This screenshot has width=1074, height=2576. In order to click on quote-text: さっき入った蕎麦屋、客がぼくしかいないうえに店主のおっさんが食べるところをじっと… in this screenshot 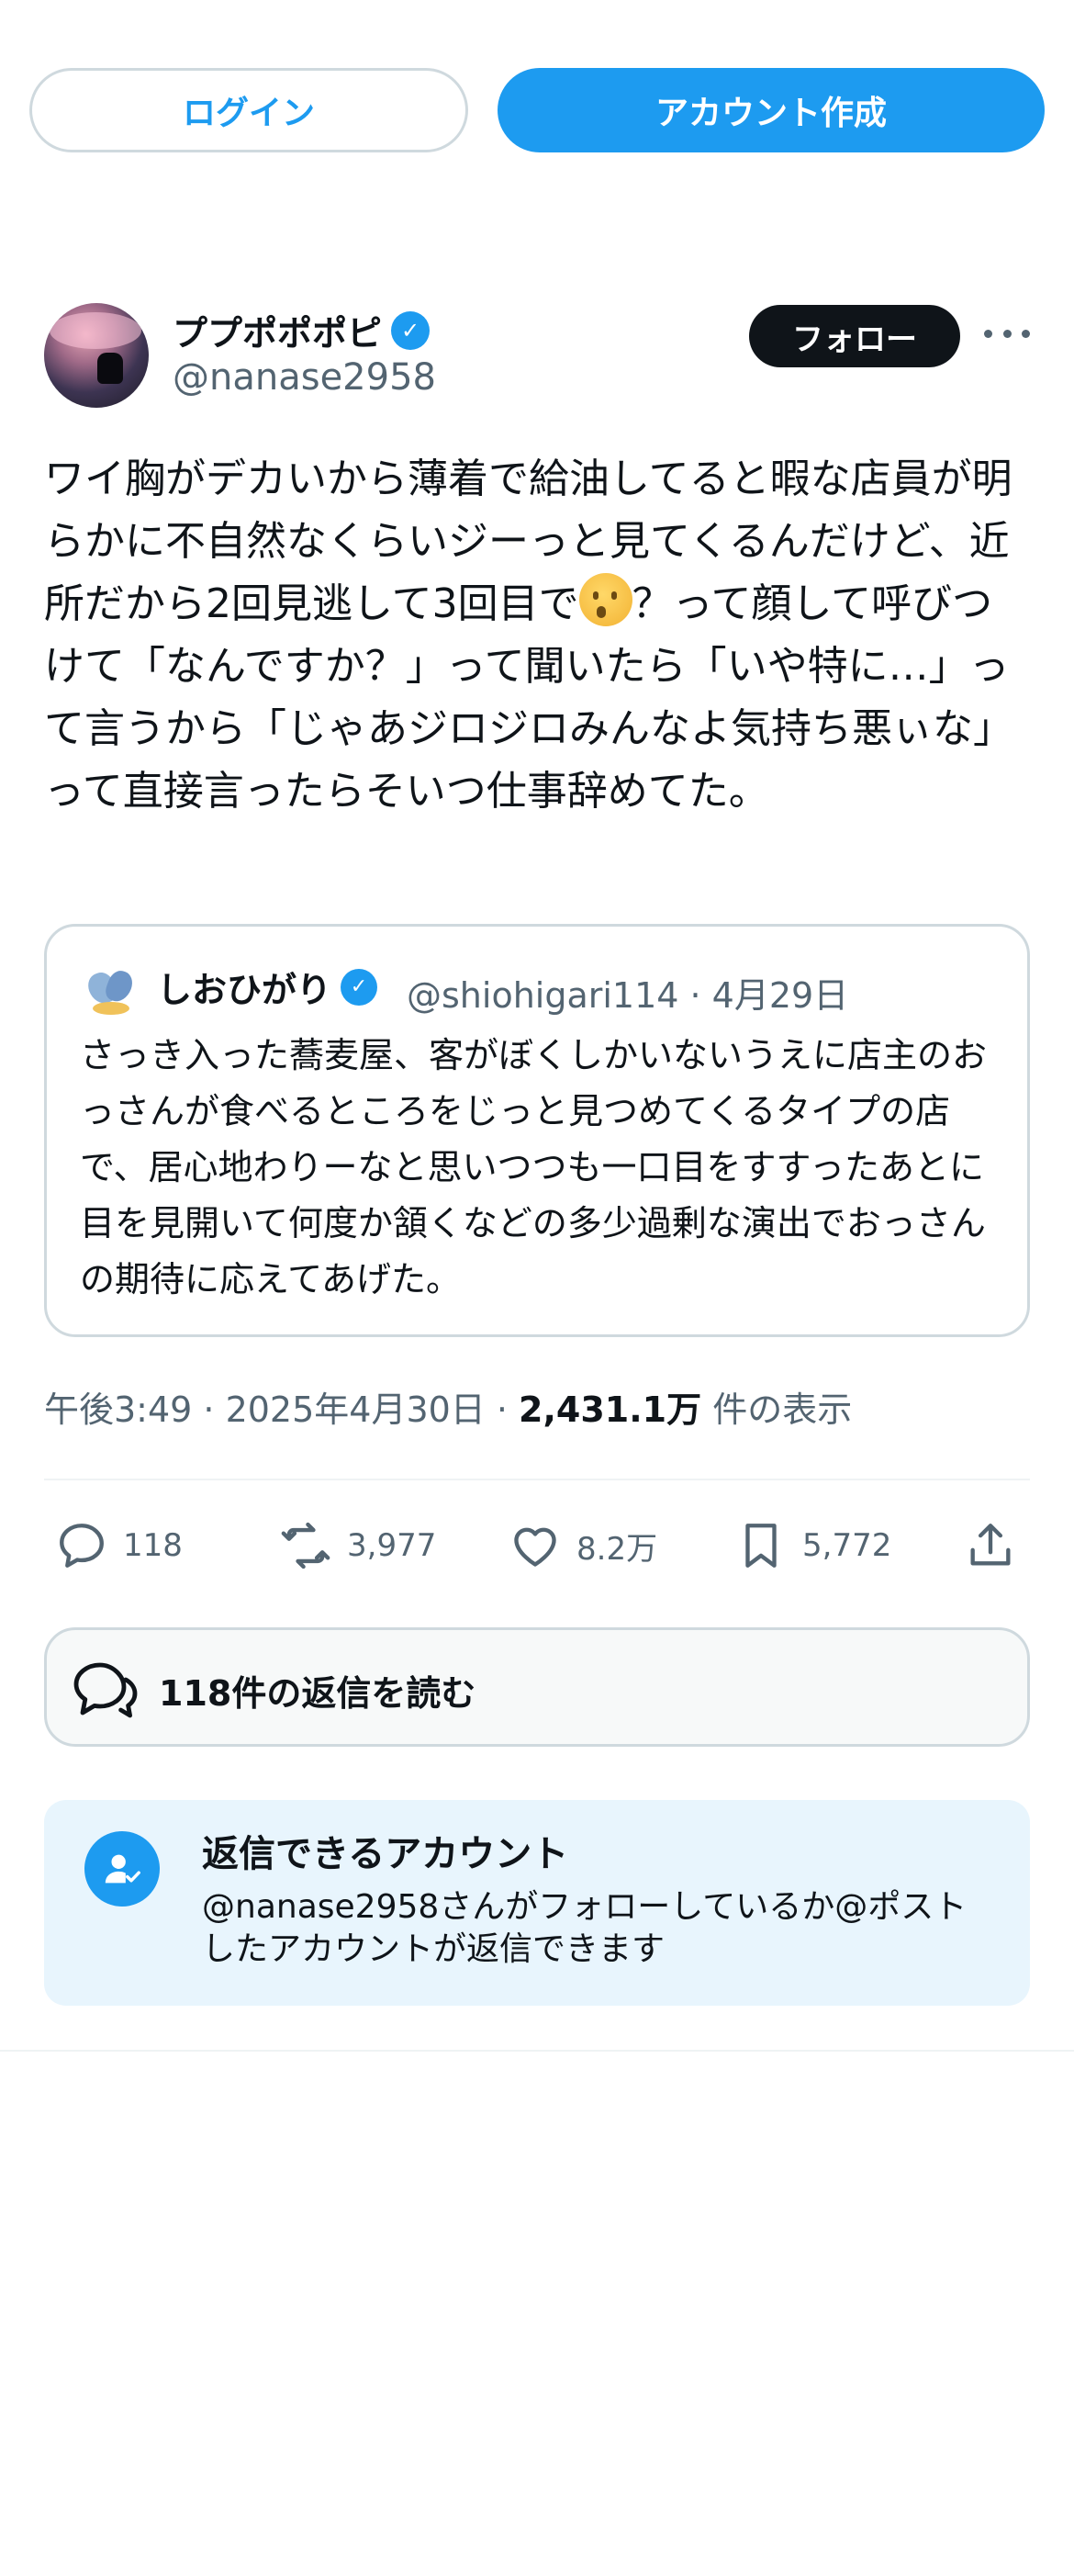, I will do `click(534, 1167)`.